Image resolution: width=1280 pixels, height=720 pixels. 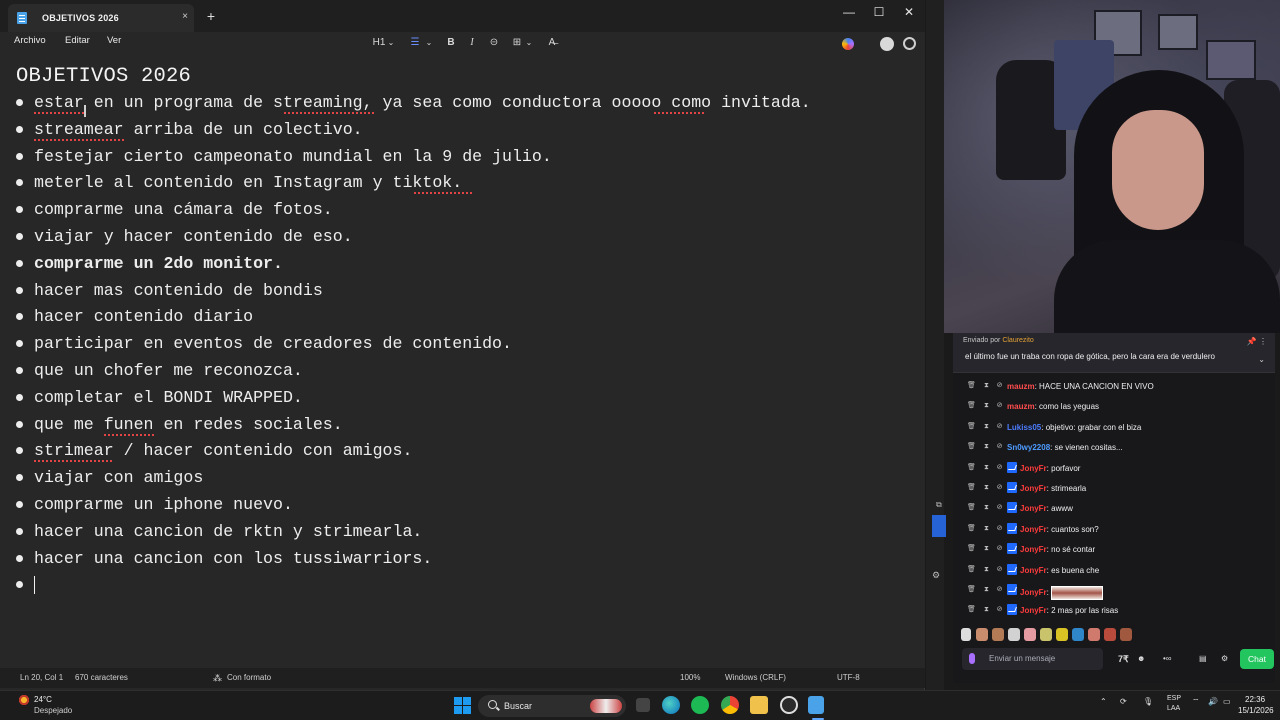 I want to click on edge-icon, so click(x=671, y=705).